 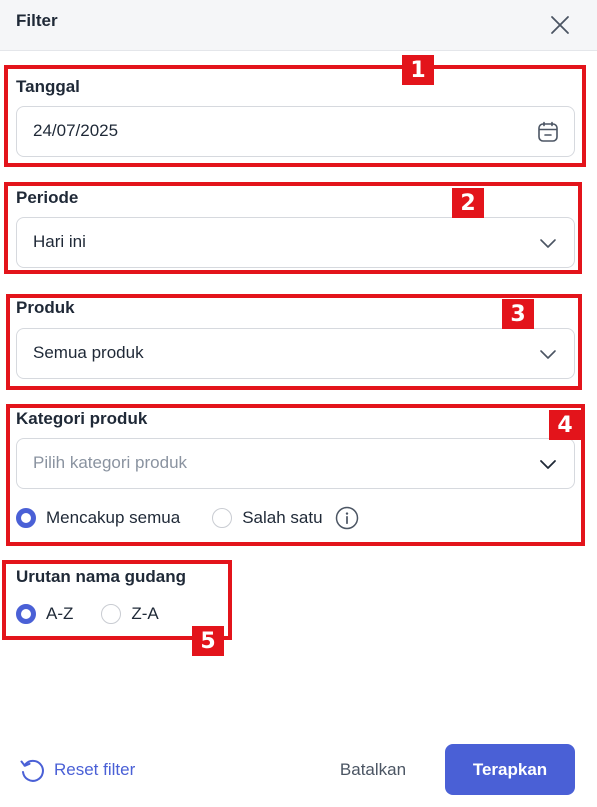 I want to click on cancel-button: Batalkan, so click(x=373, y=770).